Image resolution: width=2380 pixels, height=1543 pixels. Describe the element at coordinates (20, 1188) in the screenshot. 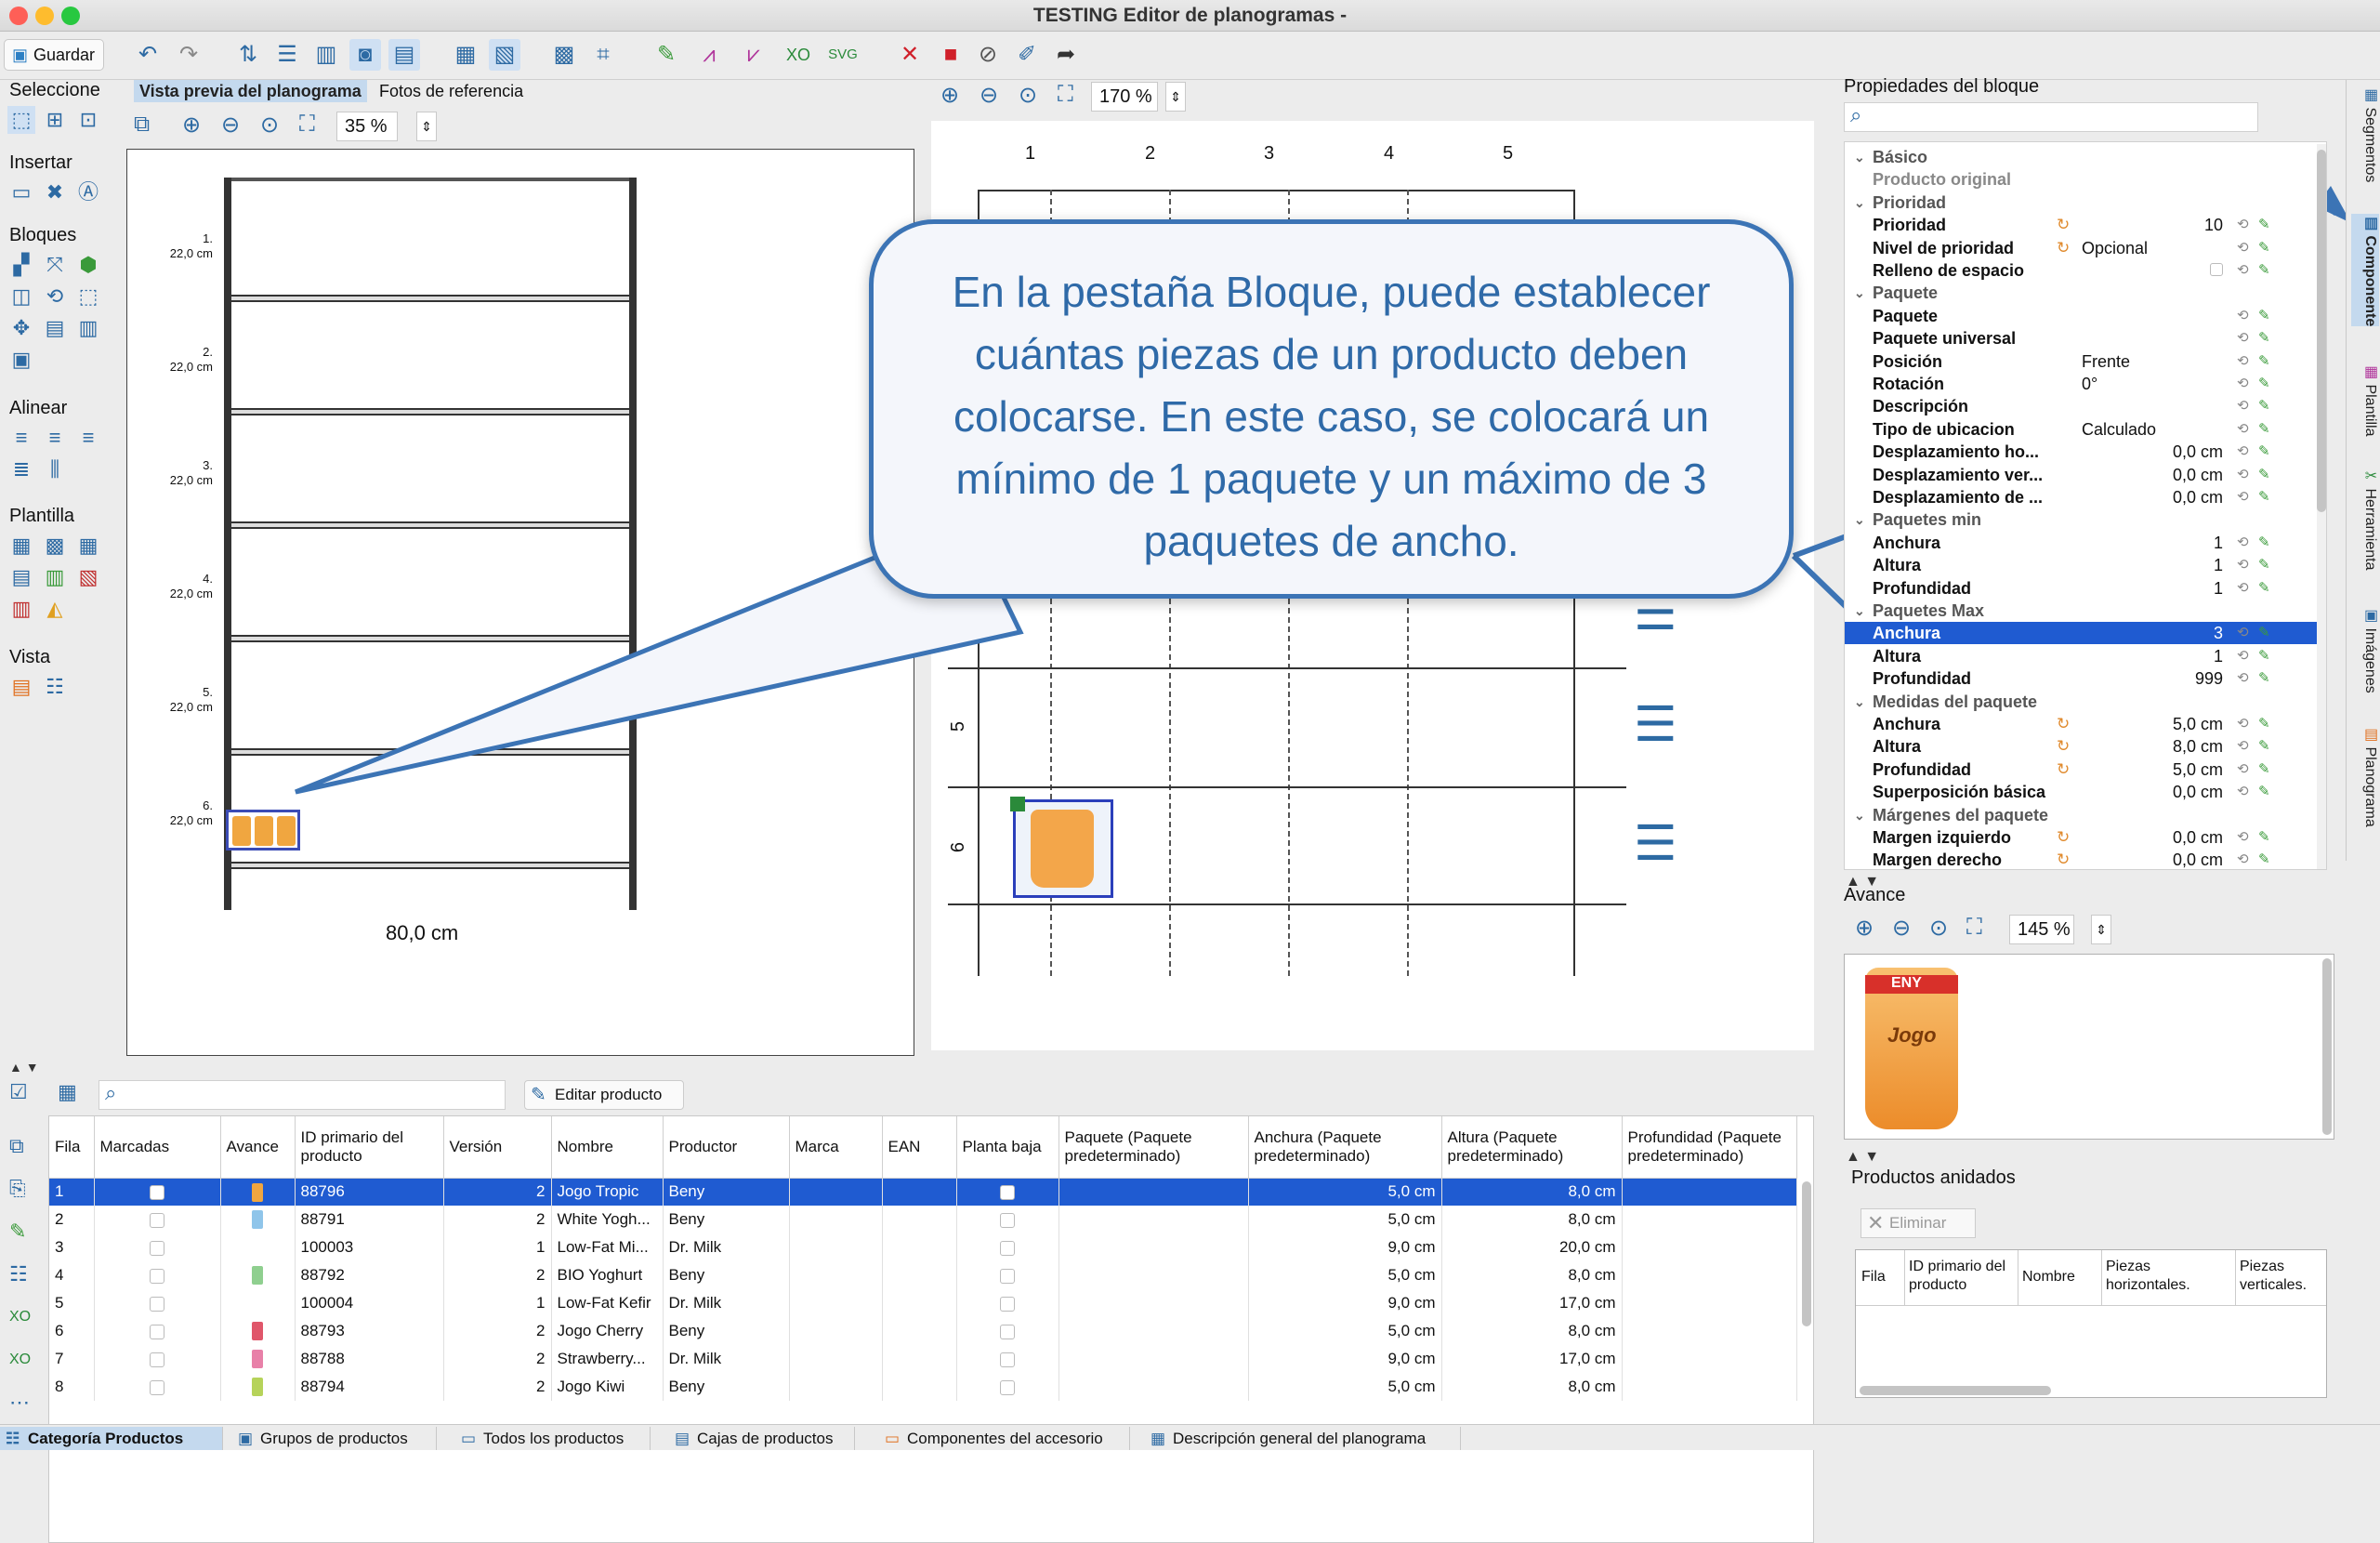

I see `paste-icon: ⎘` at that location.